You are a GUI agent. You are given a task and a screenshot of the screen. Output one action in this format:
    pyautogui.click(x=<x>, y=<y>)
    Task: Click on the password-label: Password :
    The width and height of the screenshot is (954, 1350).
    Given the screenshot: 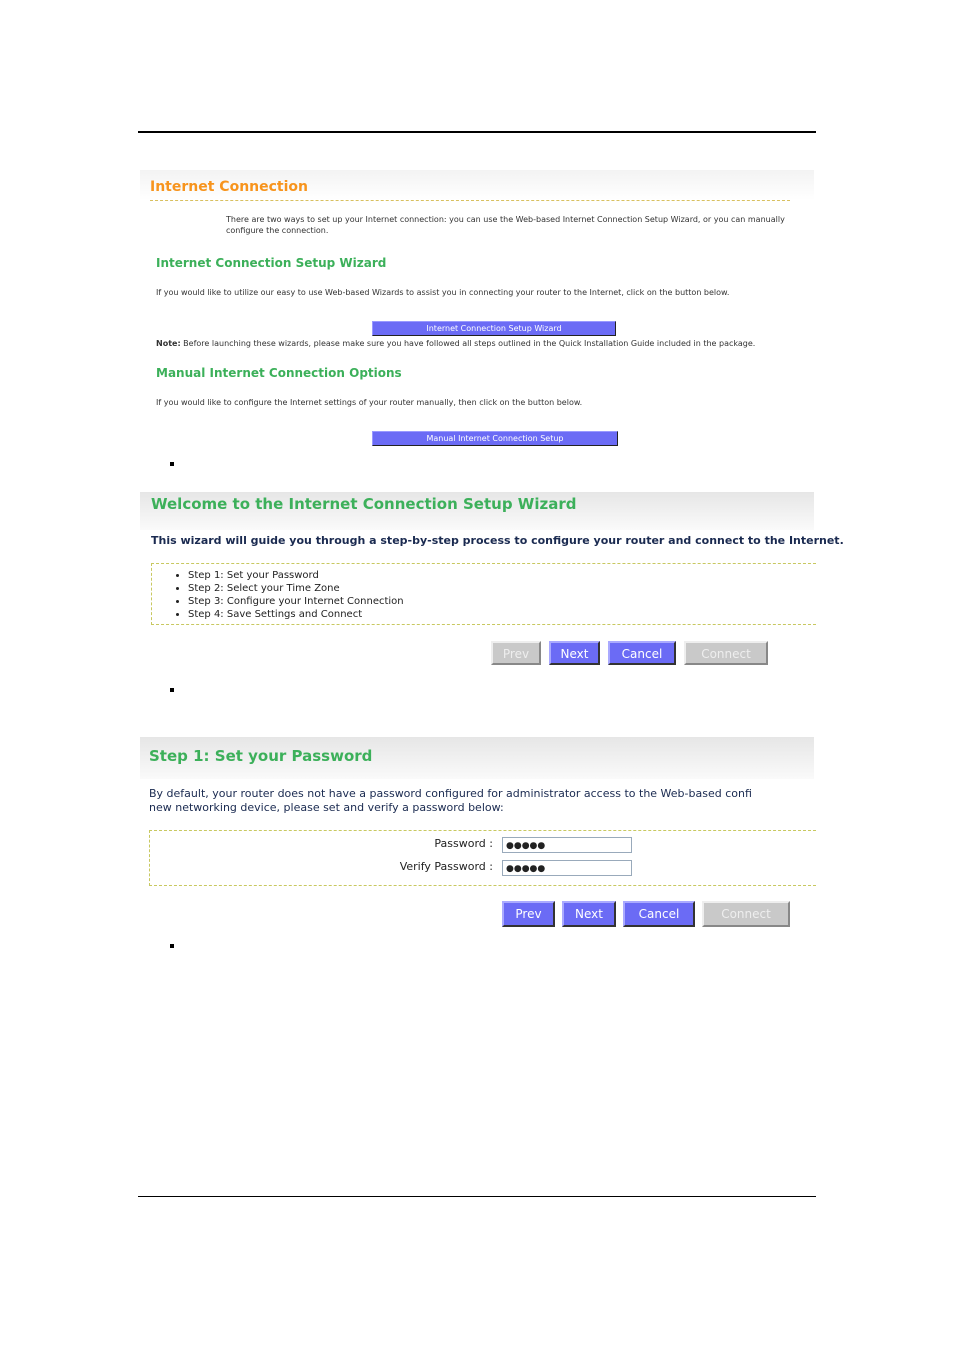 What is the action you would take?
    pyautogui.click(x=463, y=843)
    